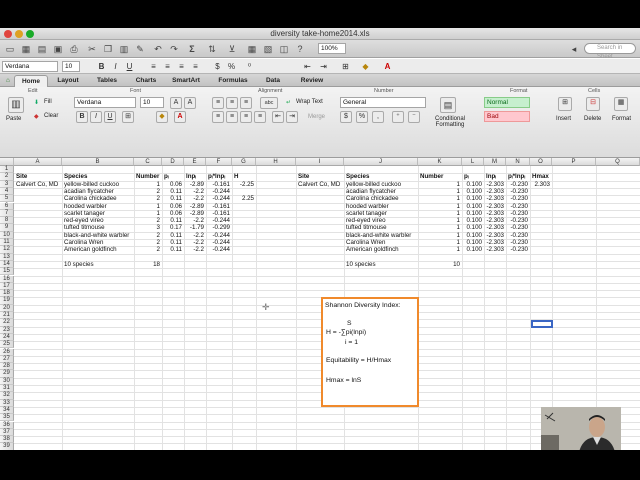 This screenshot has width=640, height=480. Describe the element at coordinates (273, 81) in the screenshot. I see `tab-data: Data` at that location.